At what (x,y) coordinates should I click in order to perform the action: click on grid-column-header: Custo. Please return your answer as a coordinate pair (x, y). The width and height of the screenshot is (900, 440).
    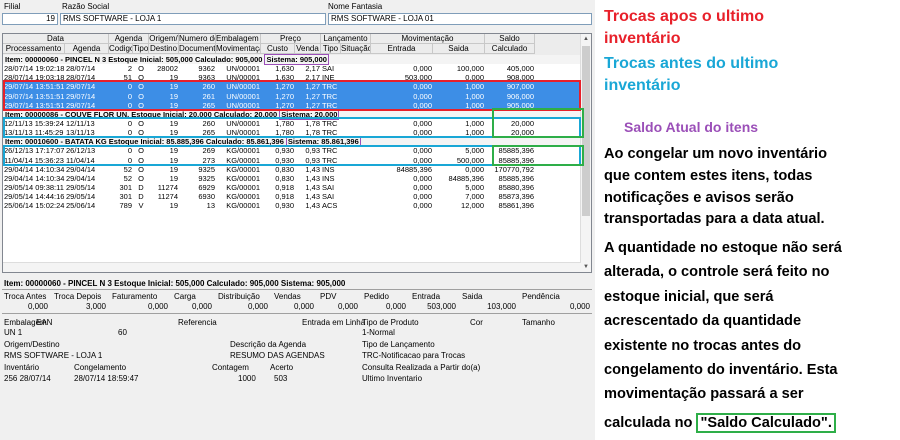
    Looking at the image, I should click on (278, 49).